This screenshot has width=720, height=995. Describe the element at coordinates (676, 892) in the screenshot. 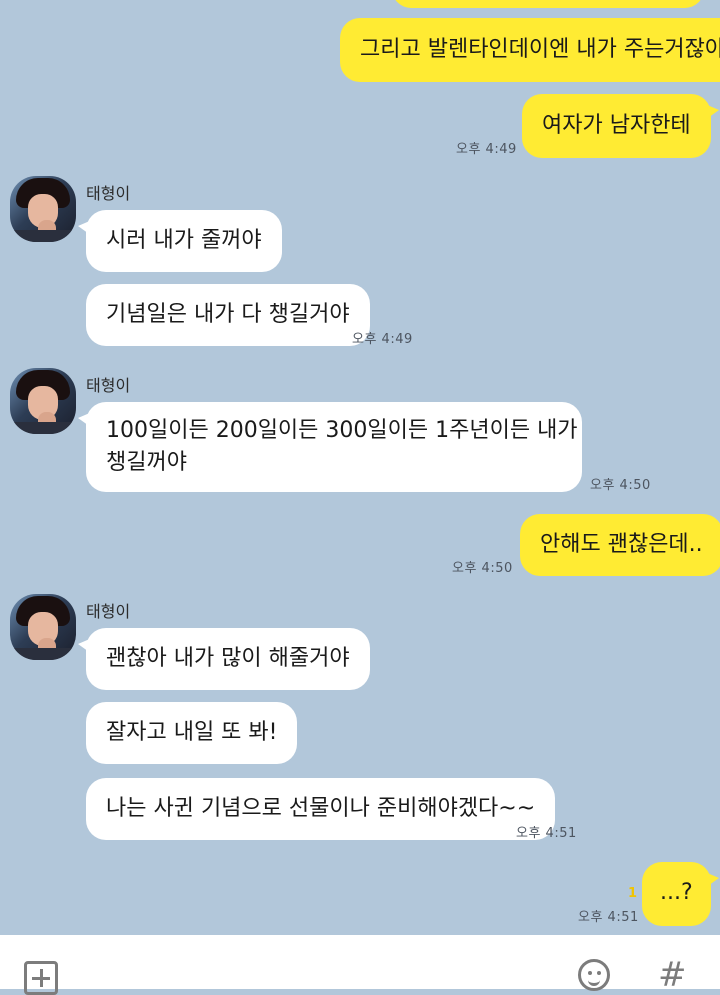

I see `message-text: ...?` at that location.